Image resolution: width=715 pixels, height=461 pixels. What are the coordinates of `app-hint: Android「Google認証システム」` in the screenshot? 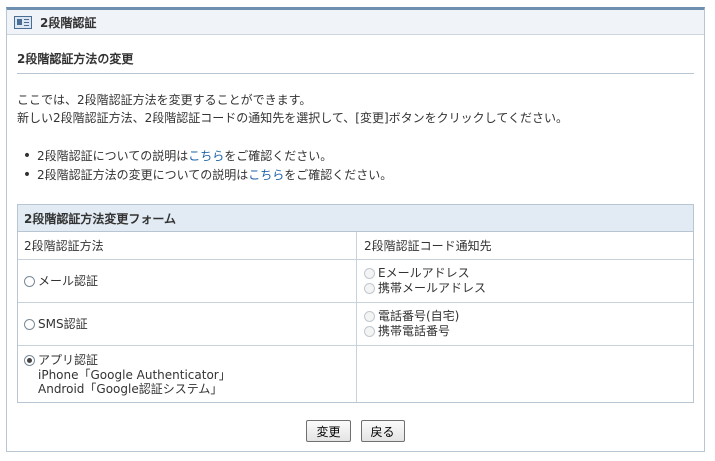 It's located at (130, 388).